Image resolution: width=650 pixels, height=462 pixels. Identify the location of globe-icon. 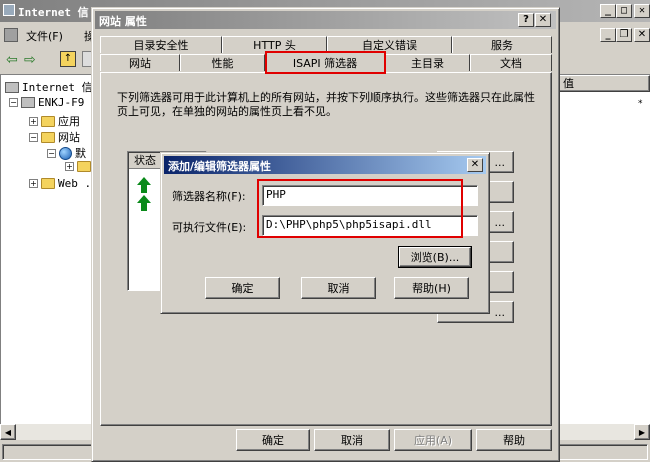
(65, 153).